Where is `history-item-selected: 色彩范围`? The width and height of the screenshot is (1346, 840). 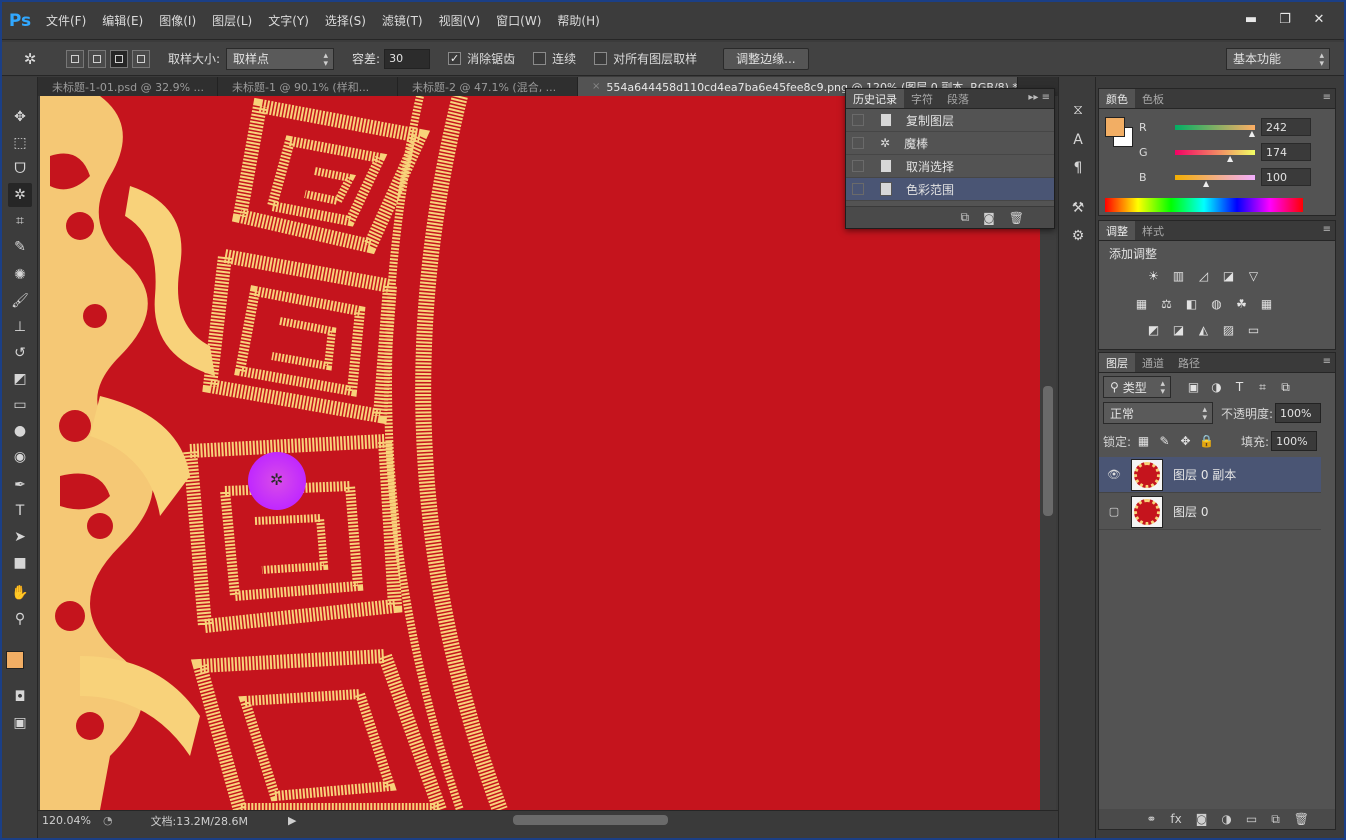 history-item-selected: 色彩范围 is located at coordinates (950, 189).